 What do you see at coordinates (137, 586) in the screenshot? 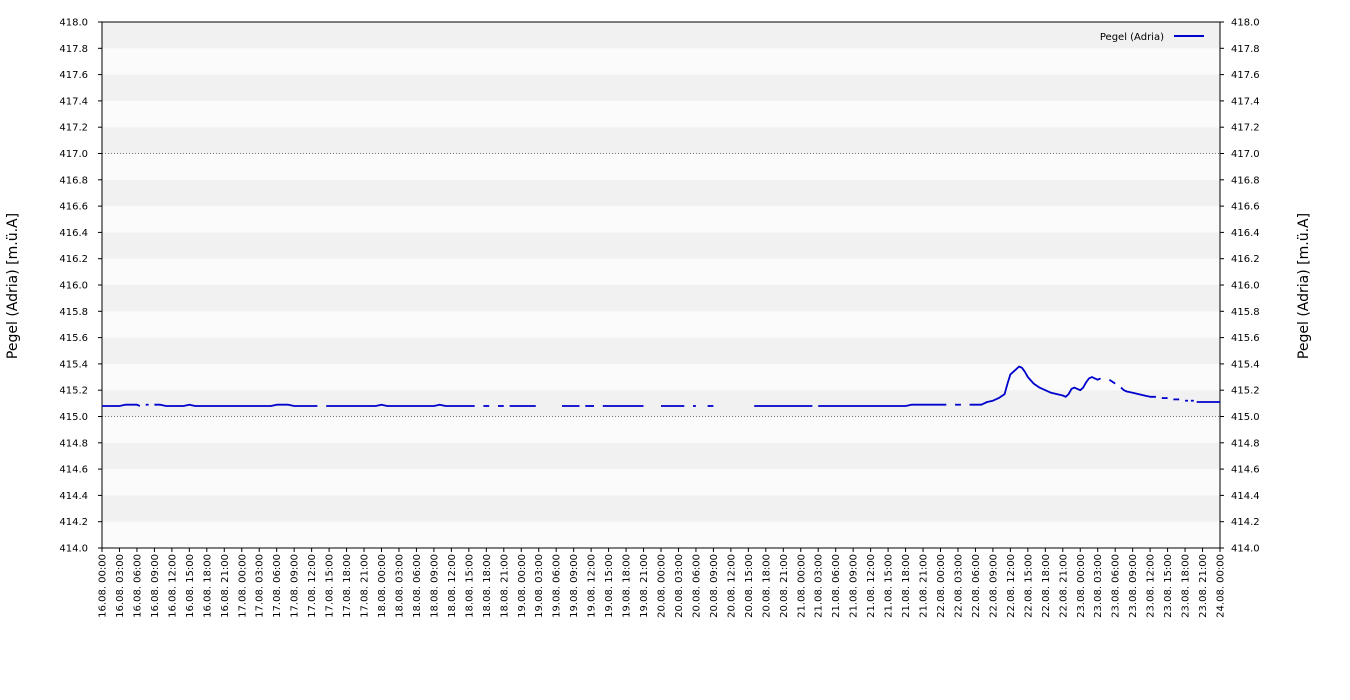
I see `x-tick-label: 16.08. 06:00` at bounding box center [137, 586].